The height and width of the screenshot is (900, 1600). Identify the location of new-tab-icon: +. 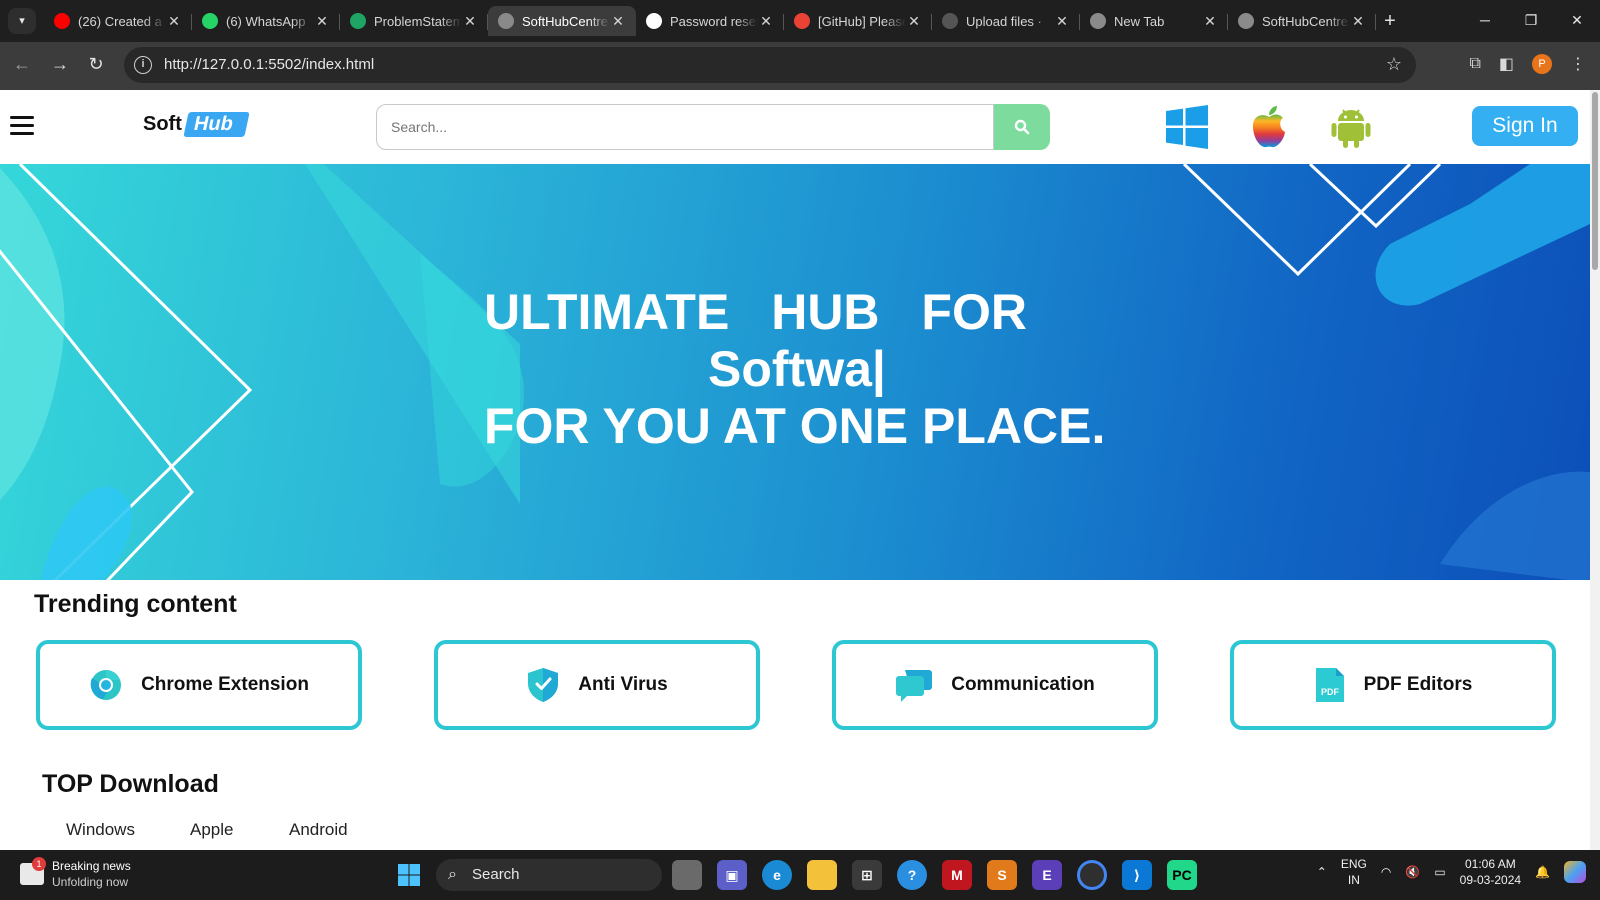
(1390, 24).